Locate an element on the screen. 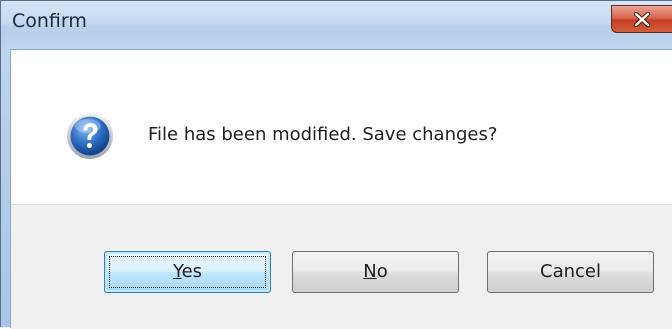  title-bar: Confirm is located at coordinates (336, 25).